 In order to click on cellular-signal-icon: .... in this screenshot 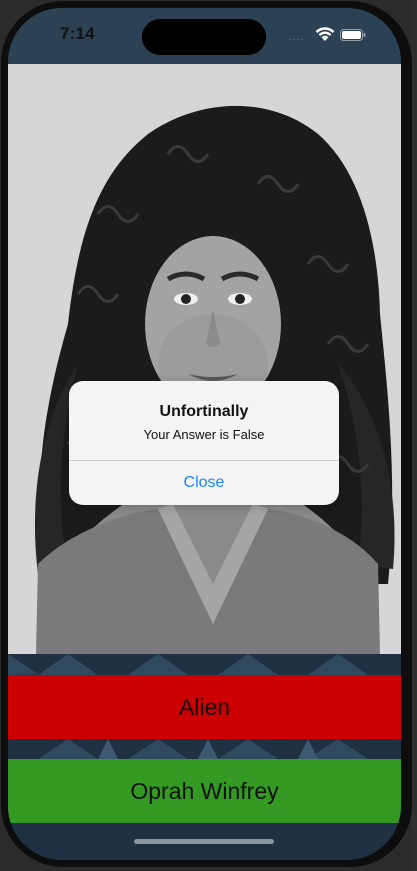, I will do `click(297, 37)`.